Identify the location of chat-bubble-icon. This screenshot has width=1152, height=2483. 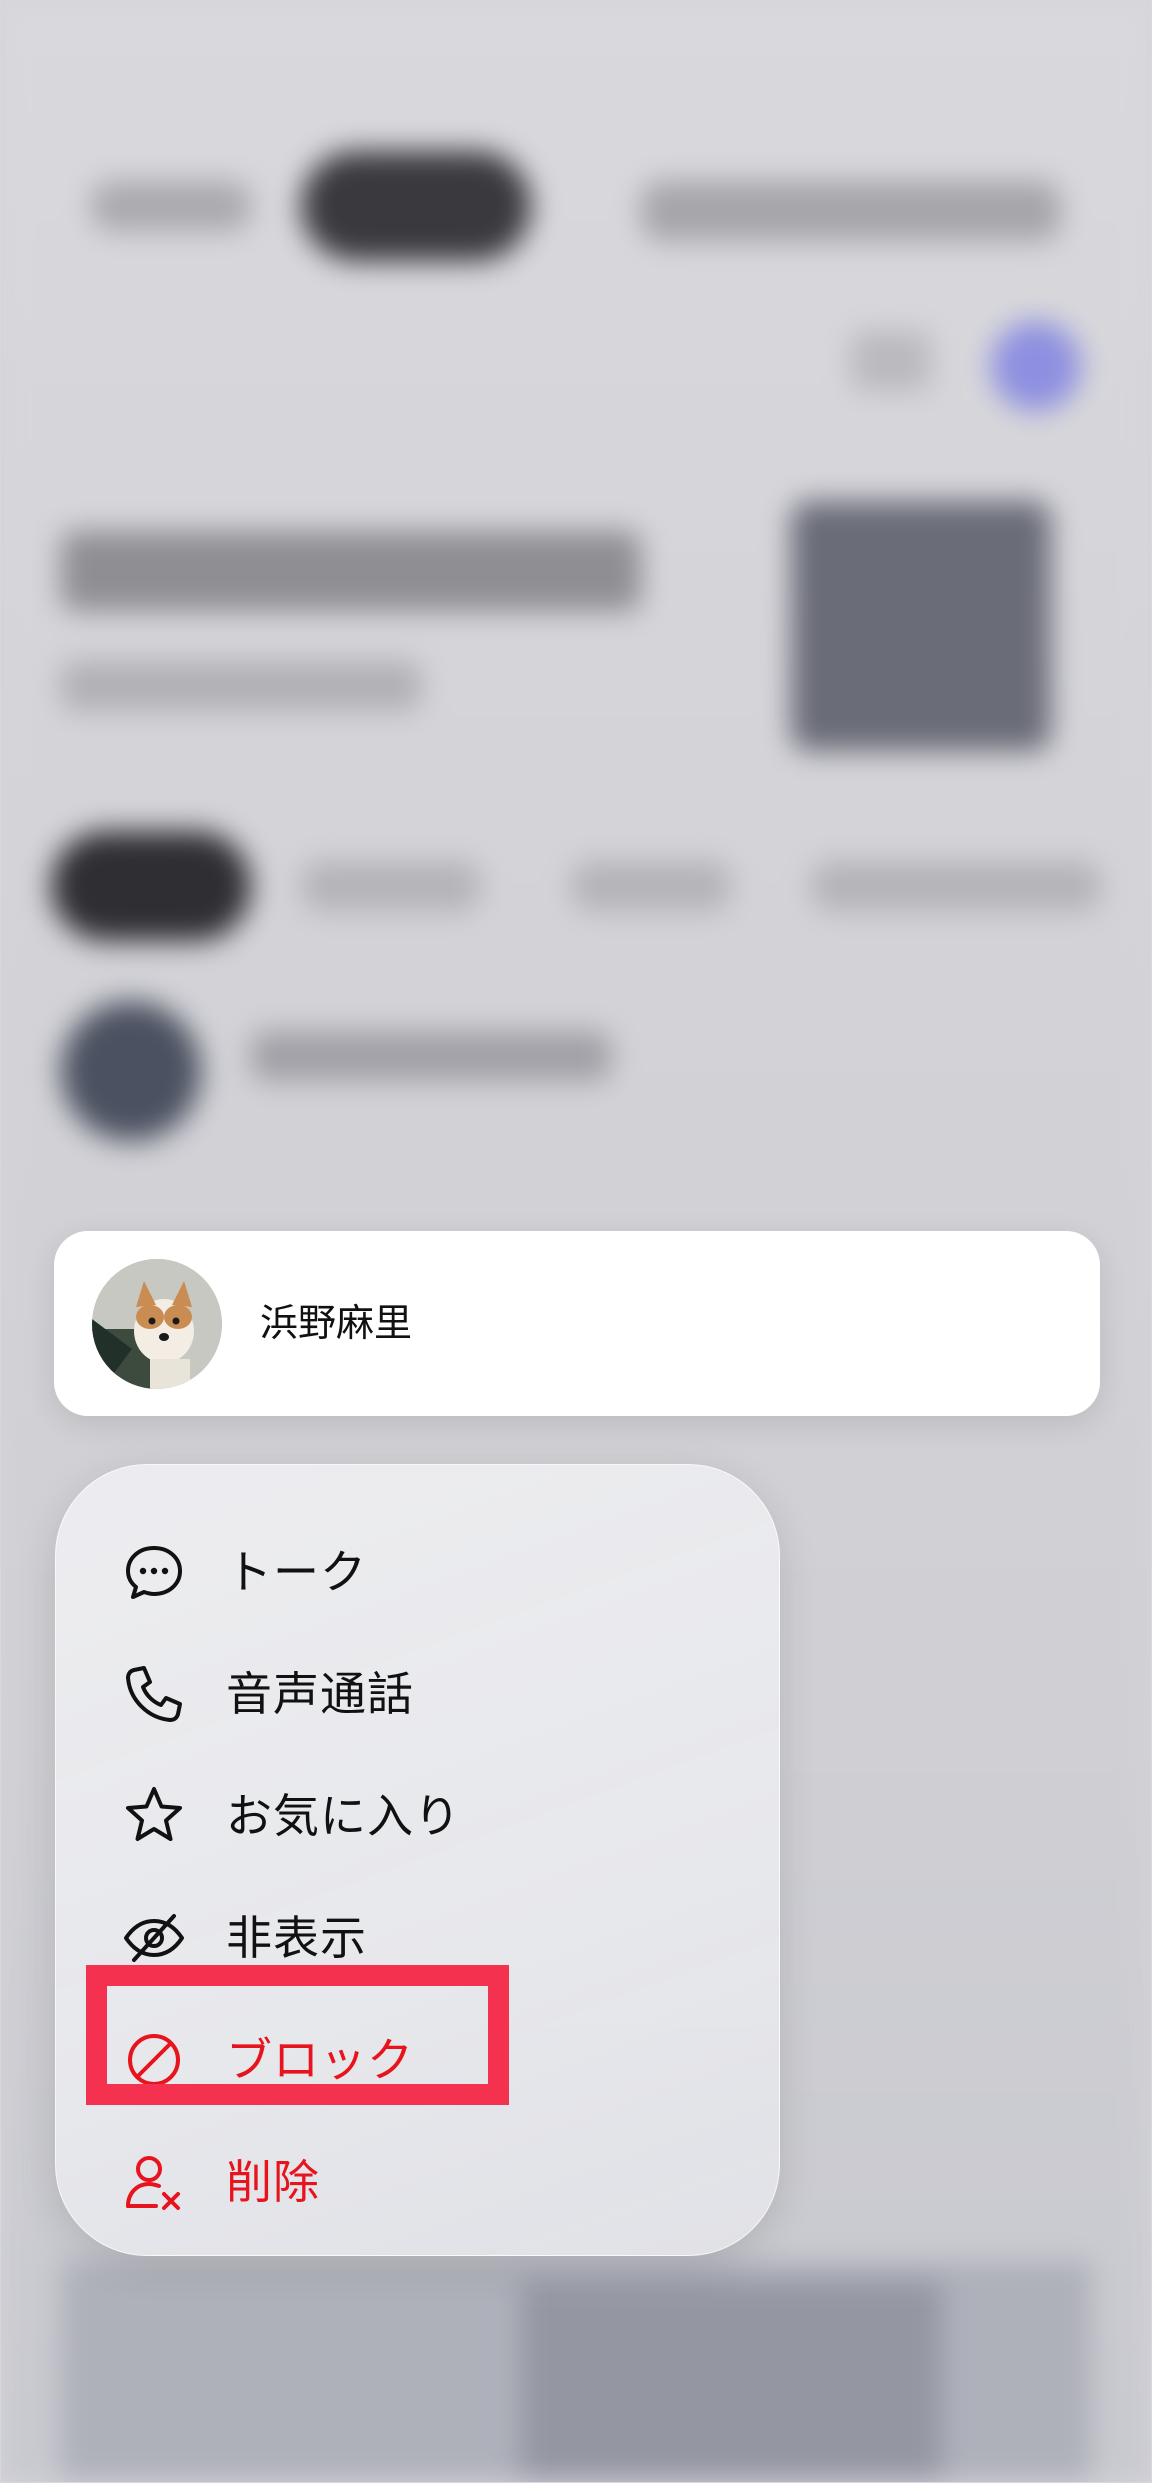
(154, 1572).